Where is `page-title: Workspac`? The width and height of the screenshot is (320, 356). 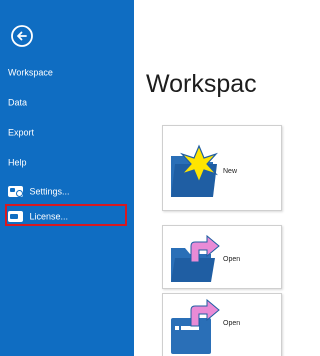
page-title: Workspac is located at coordinates (201, 84).